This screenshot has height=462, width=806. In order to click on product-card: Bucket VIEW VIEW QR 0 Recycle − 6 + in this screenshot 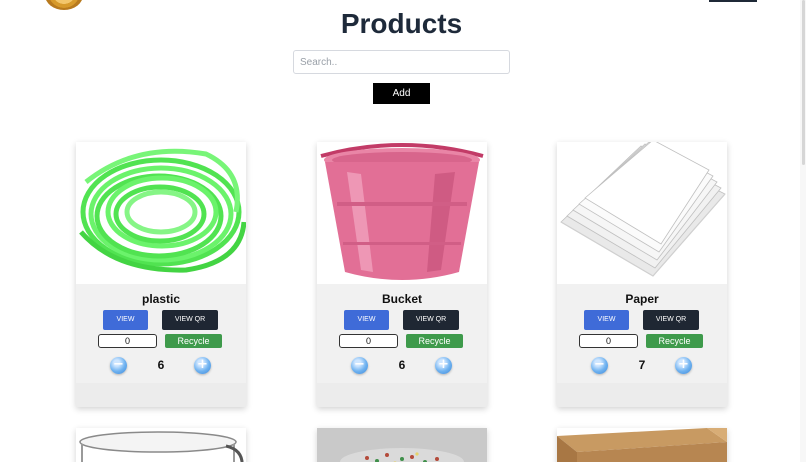, I will do `click(402, 274)`.